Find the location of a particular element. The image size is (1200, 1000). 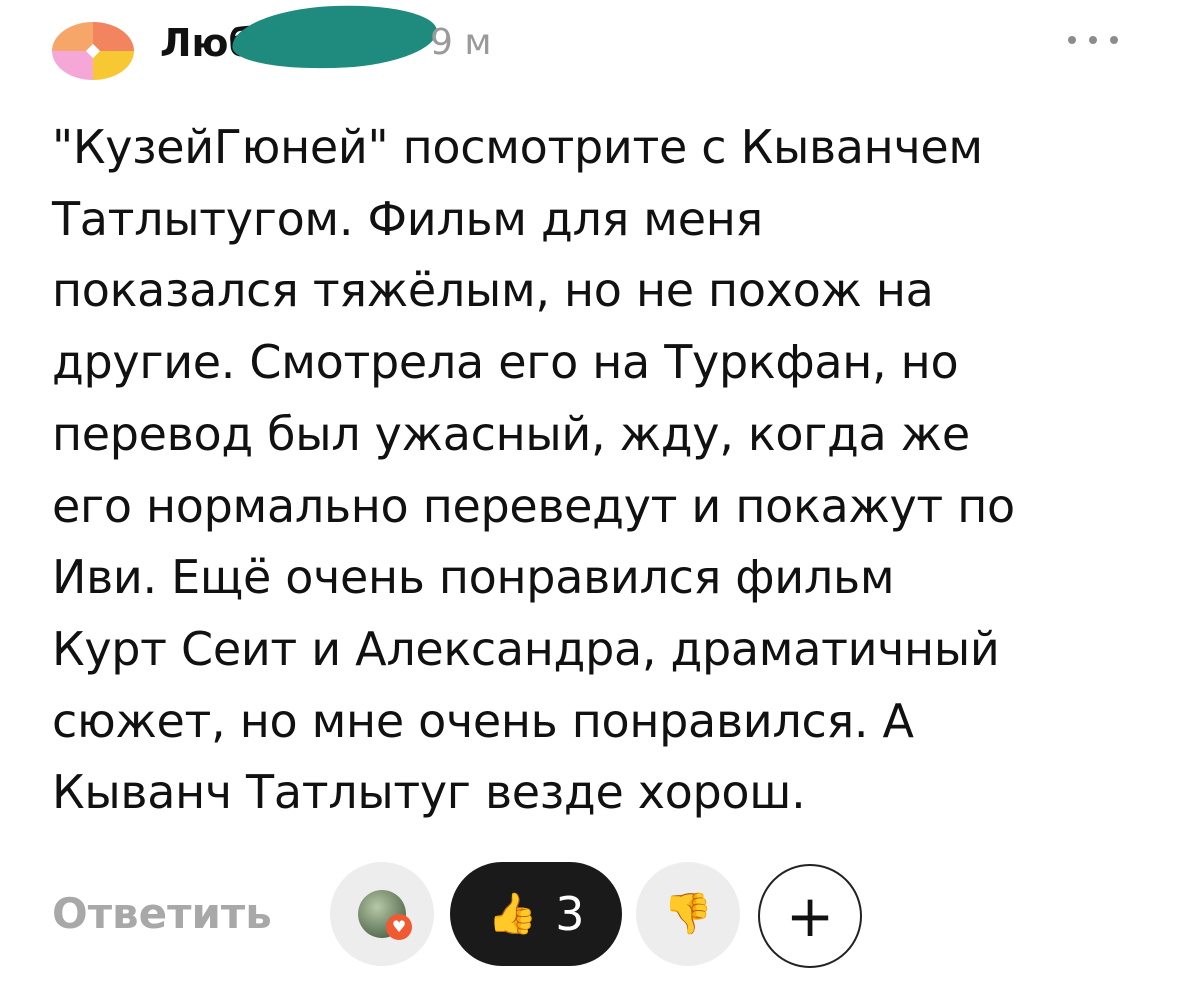

reactors-button: ♥ is located at coordinates (382, 914).